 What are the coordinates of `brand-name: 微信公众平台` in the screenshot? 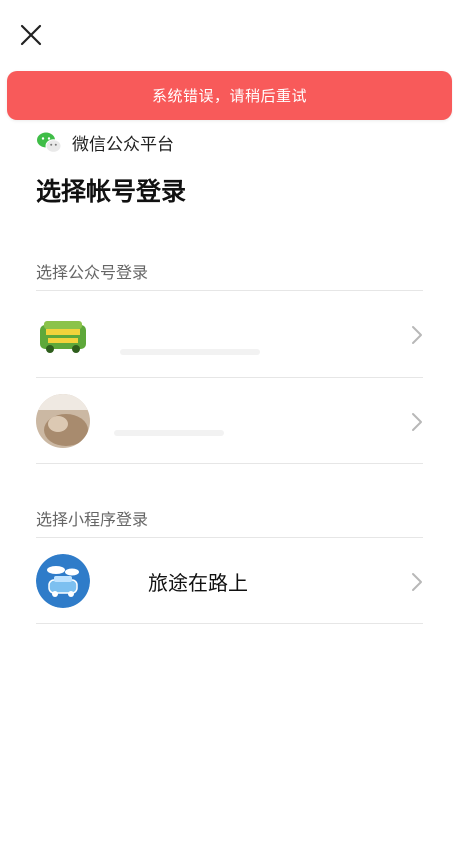 It's located at (123, 145).